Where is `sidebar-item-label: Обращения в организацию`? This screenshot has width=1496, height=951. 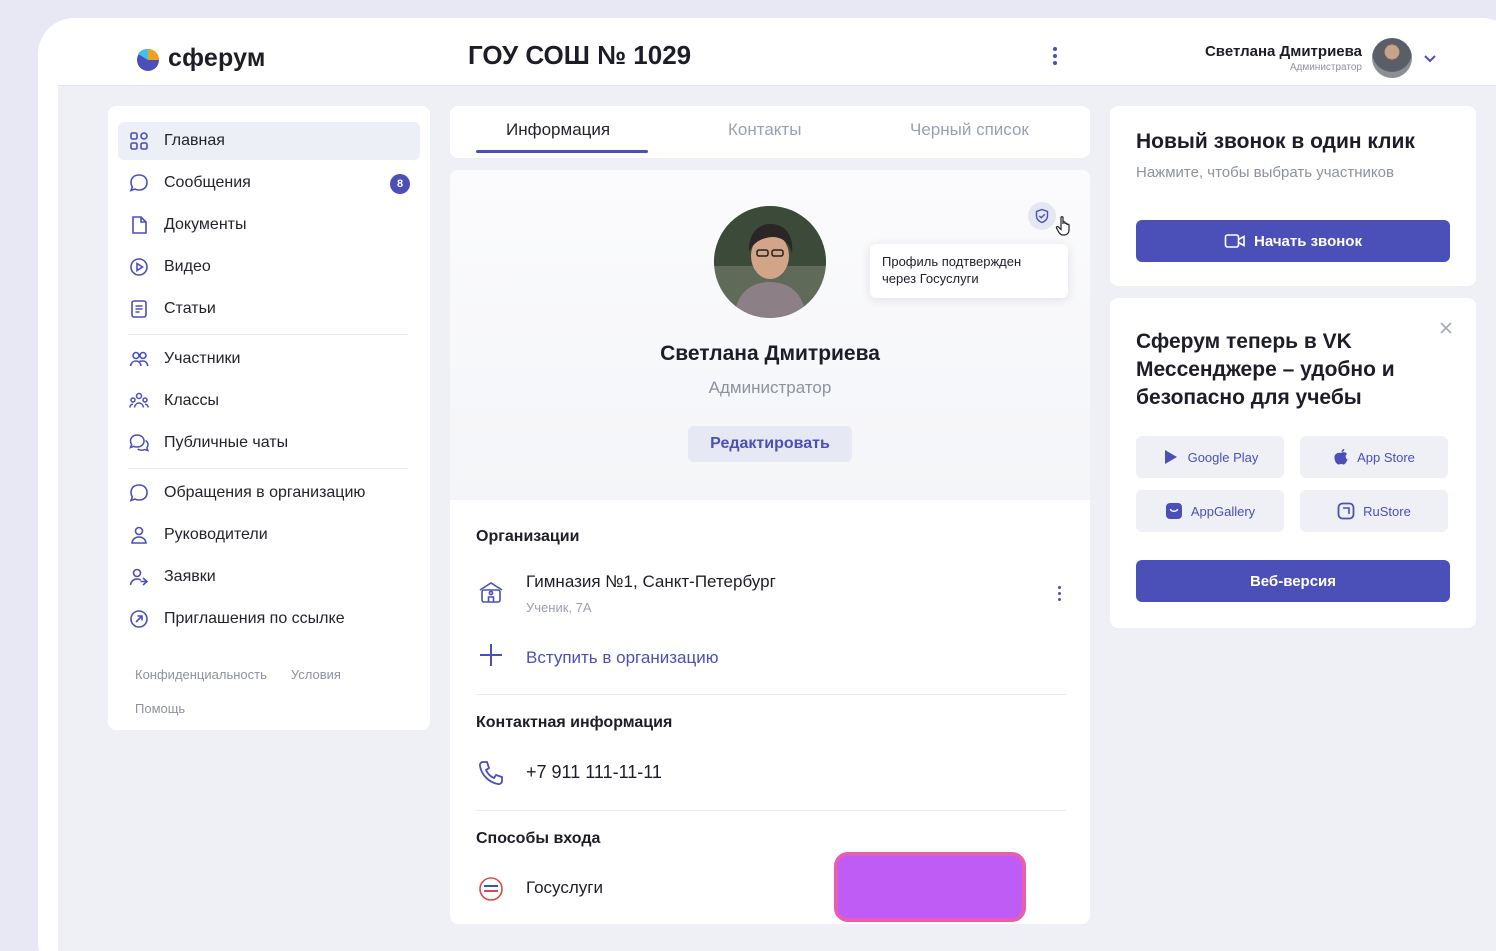
sidebar-item-label: Обращения в организацию is located at coordinates (265, 492).